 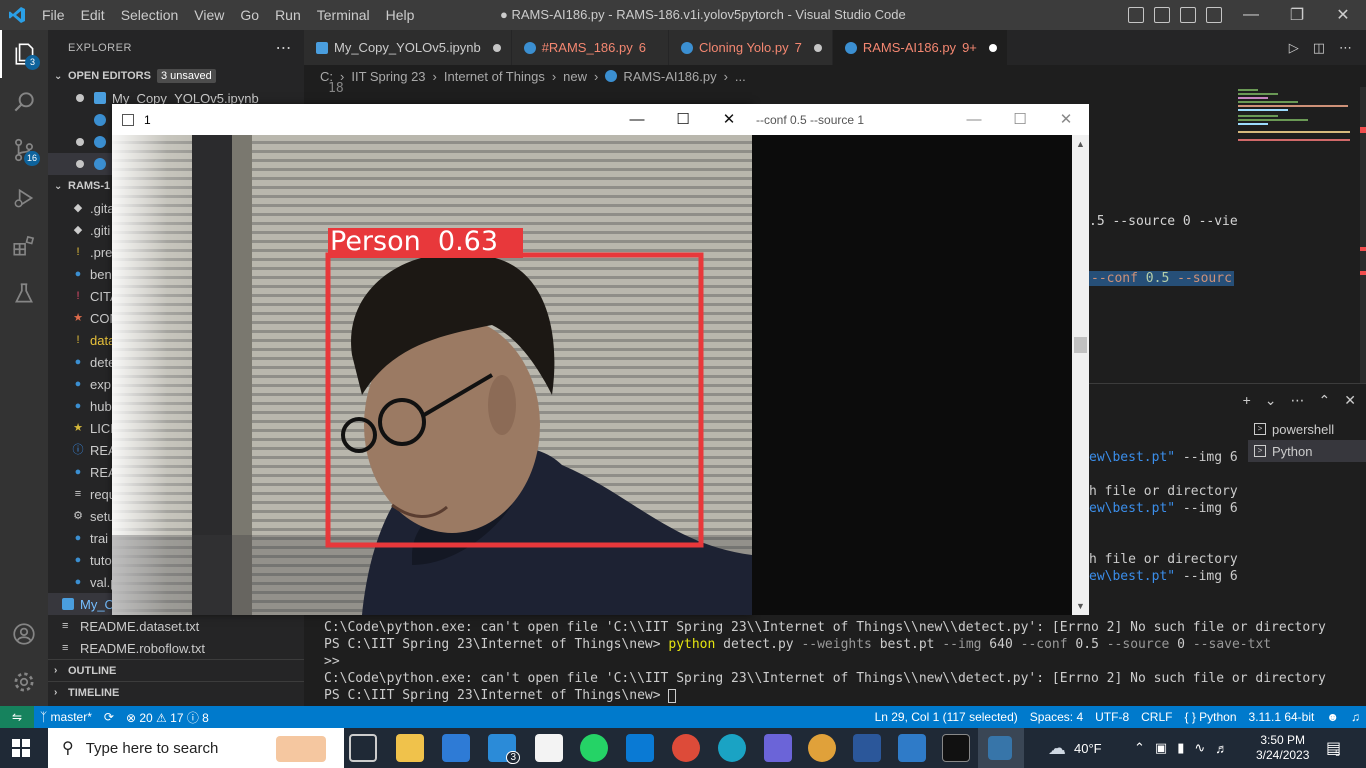 I want to click on mail-icon: 3, so click(x=504, y=749).